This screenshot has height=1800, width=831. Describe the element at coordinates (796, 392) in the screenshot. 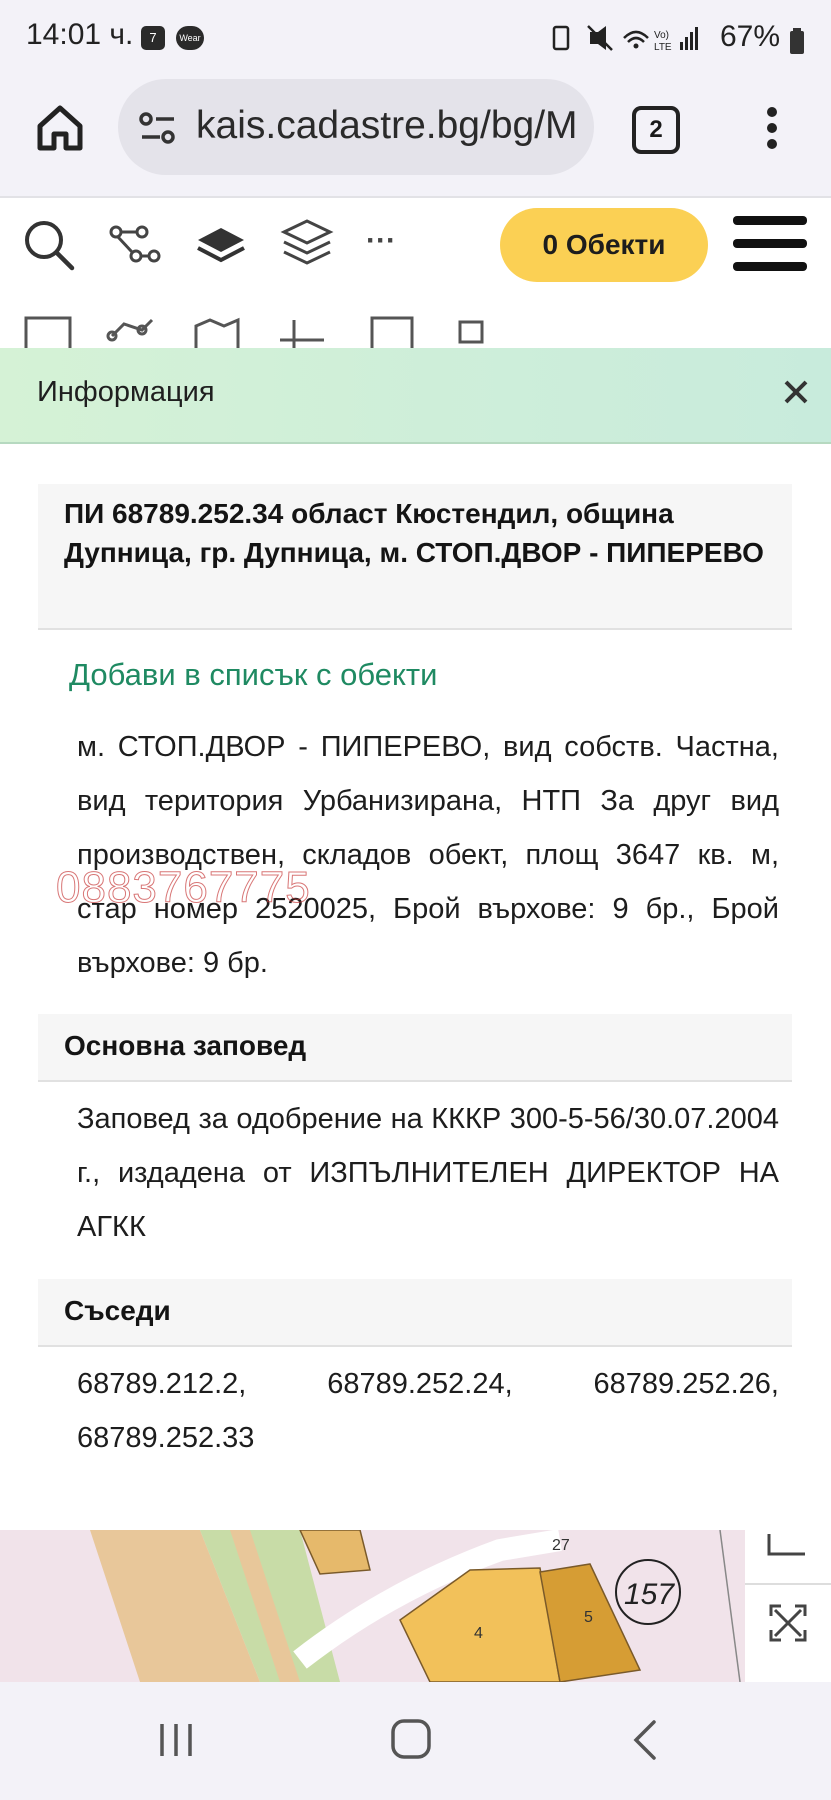

I see `close-icon` at that location.